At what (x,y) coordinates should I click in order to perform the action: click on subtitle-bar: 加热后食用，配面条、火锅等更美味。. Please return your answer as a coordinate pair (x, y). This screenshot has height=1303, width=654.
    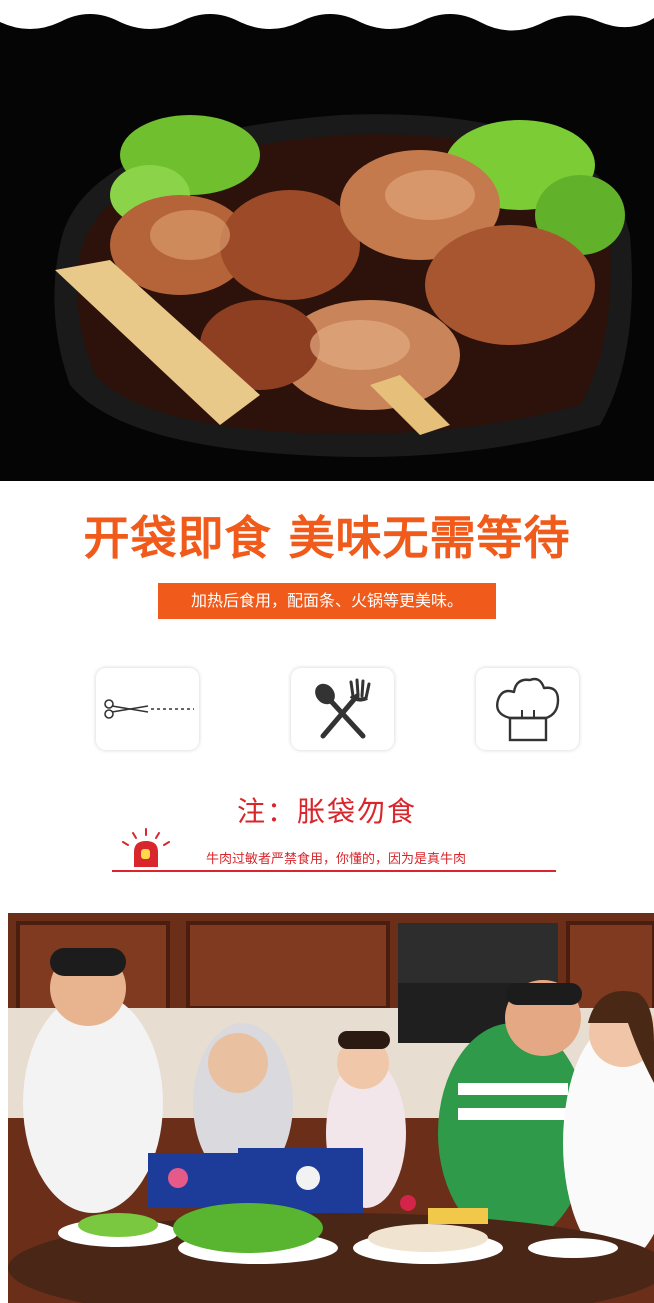
    Looking at the image, I should click on (327, 601).